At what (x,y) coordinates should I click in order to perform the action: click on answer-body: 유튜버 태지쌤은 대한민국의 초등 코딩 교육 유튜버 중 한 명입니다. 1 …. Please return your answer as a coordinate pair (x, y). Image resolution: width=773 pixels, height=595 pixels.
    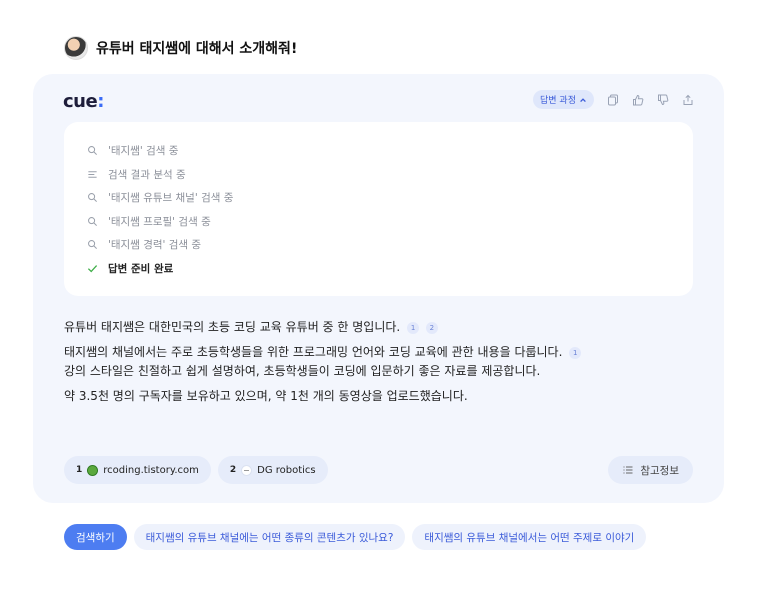
    Looking at the image, I should click on (384, 365).